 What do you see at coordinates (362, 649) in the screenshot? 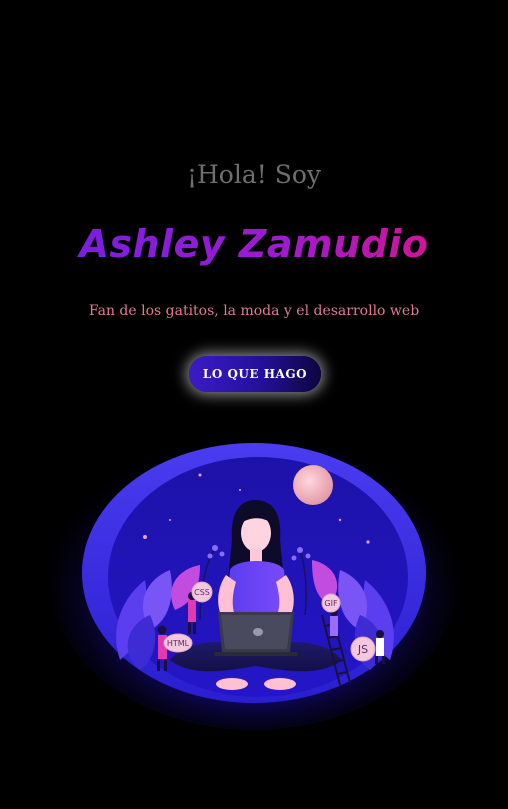
I see `js-badge-label: JS` at bounding box center [362, 649].